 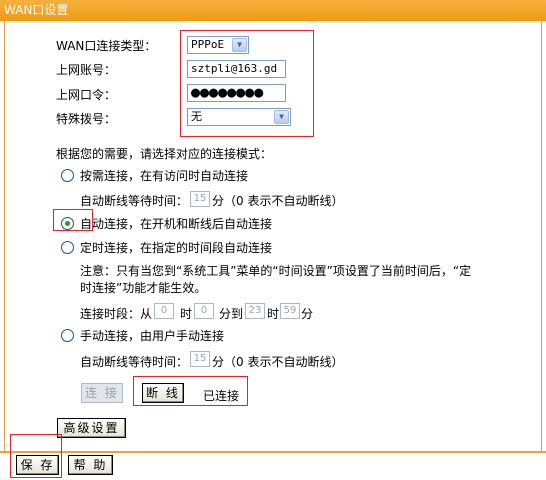 I want to click on period-hour-label-2: 时, so click(x=273, y=314).